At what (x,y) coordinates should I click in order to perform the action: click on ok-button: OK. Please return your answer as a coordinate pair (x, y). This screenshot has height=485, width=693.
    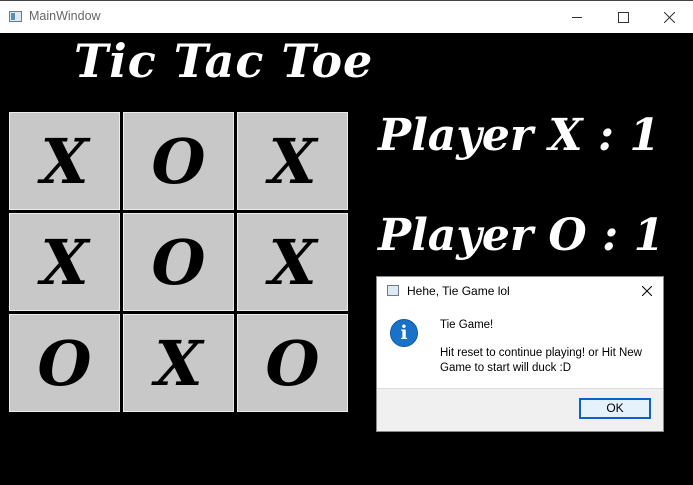
    Looking at the image, I should click on (615, 408).